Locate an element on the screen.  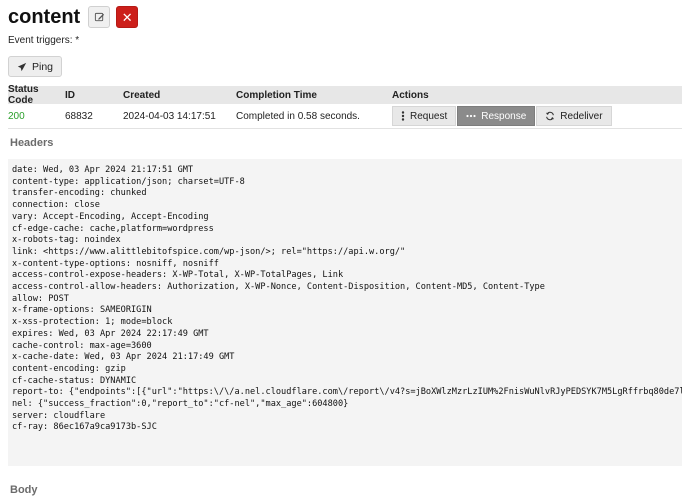
body-heading: Body is located at coordinates (24, 490).